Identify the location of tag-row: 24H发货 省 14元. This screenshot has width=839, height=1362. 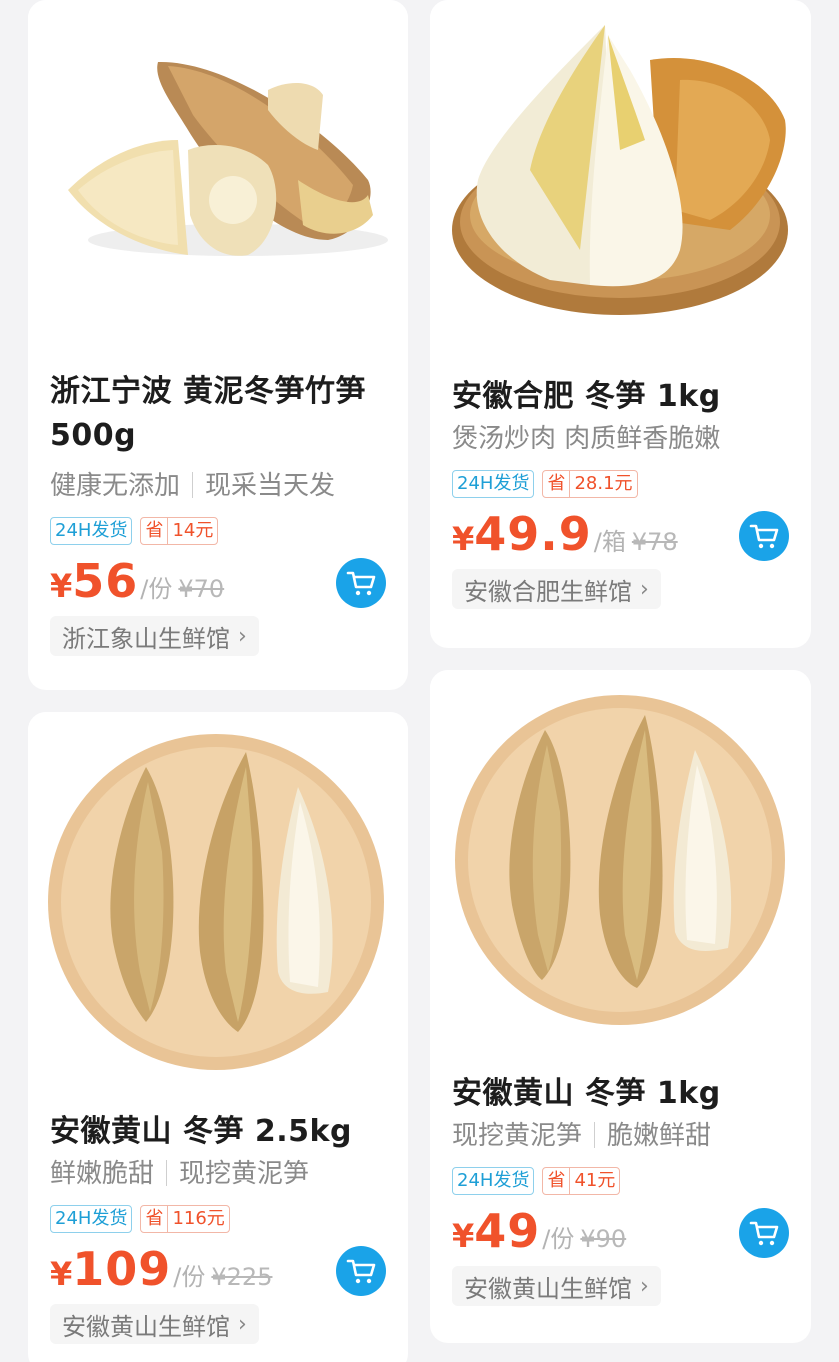
(218, 531).